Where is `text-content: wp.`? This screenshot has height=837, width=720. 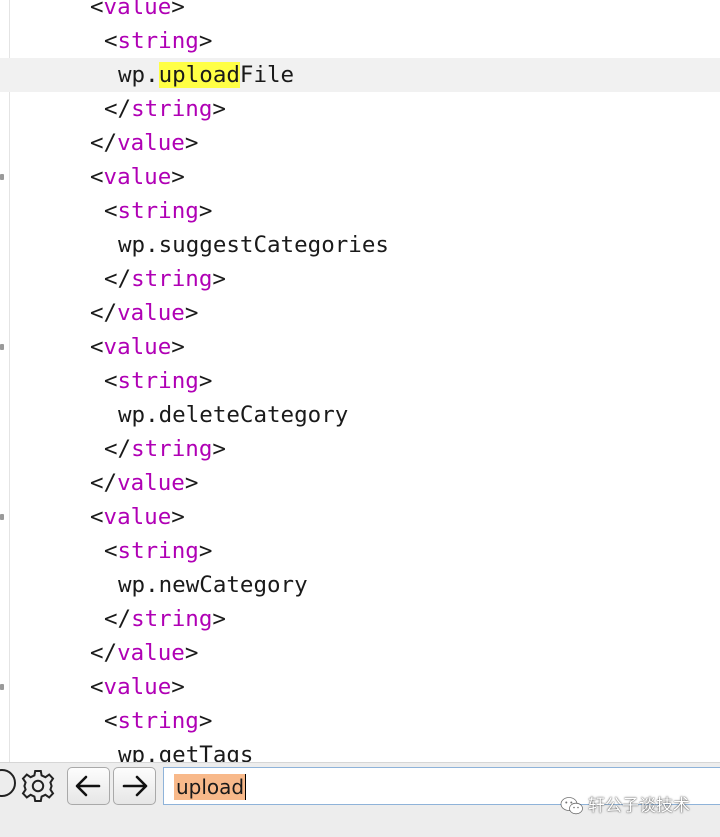
text-content: wp. is located at coordinates (138, 75).